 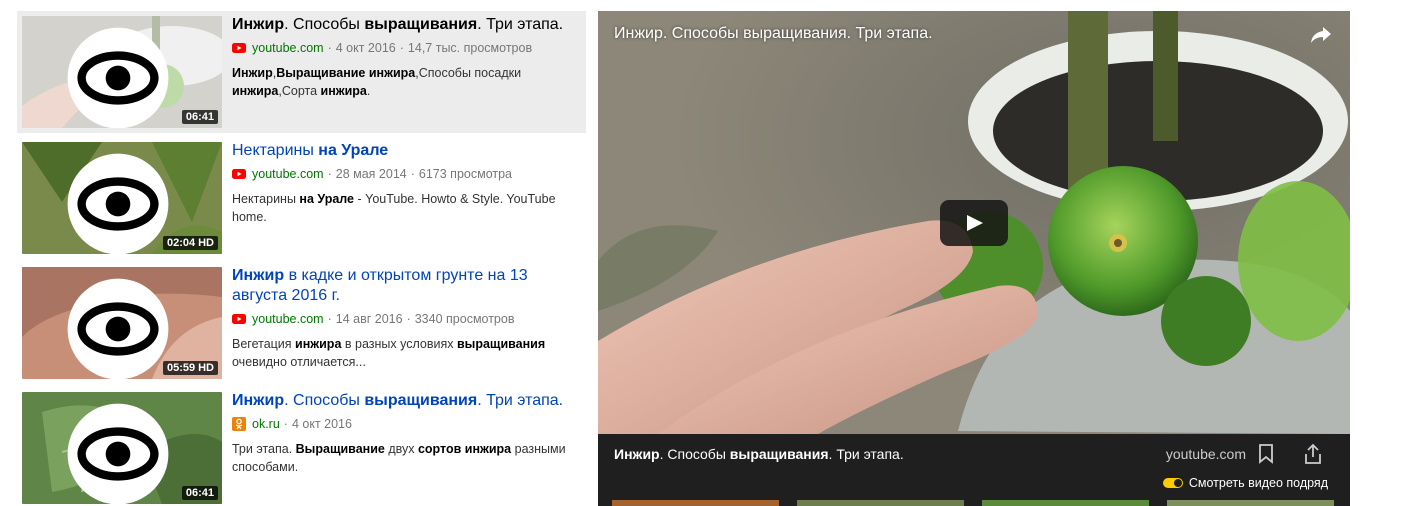 What do you see at coordinates (501, 344) in the screenshot?
I see `description-segment: выращивания` at bounding box center [501, 344].